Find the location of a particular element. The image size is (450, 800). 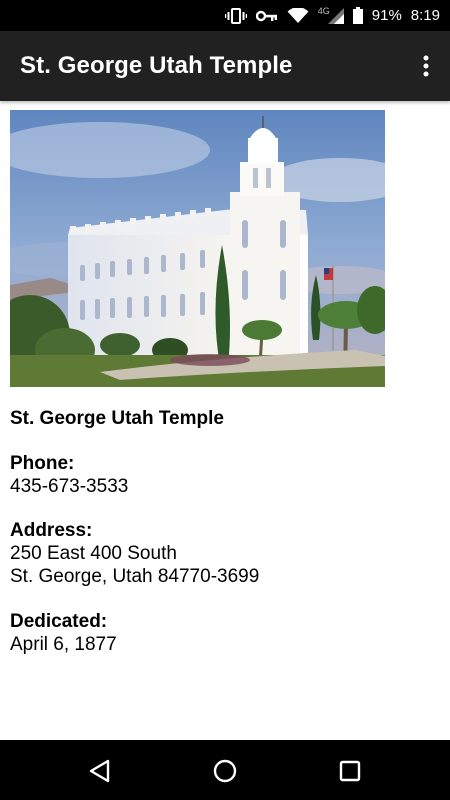

app-bar: St. George Utah Temple is located at coordinates (225, 66).